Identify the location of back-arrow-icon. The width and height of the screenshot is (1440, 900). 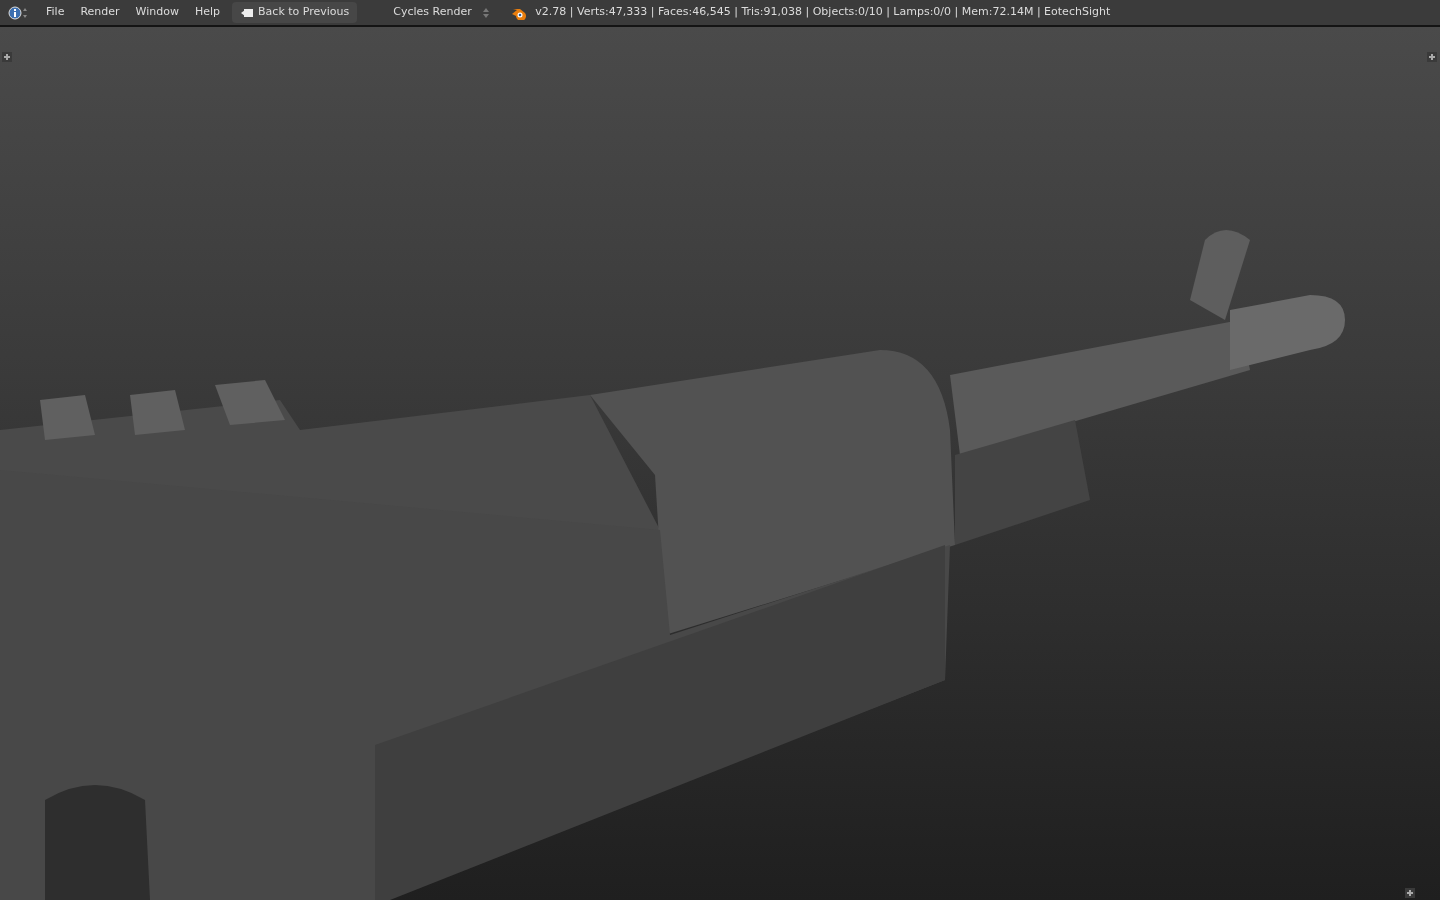
(247, 12).